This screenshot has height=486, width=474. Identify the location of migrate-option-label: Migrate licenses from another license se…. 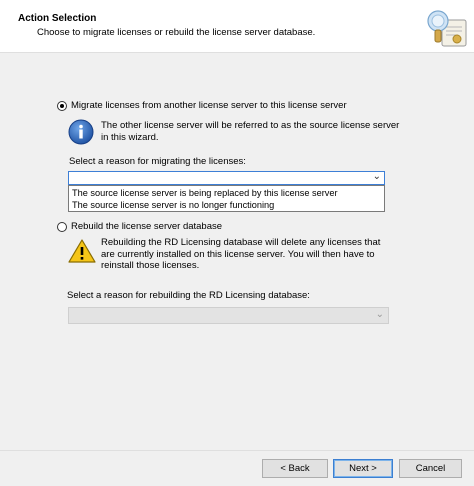
(209, 105).